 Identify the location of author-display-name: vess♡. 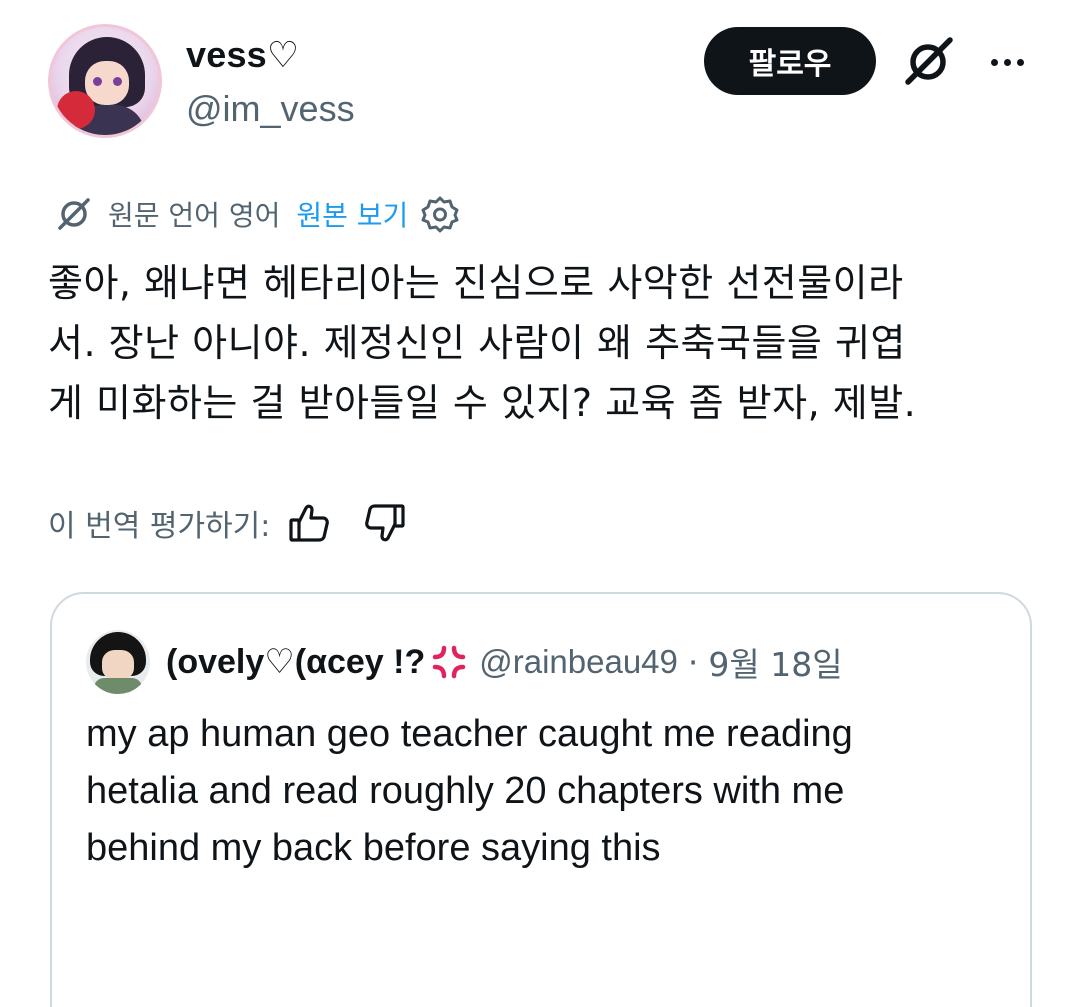
(242, 55).